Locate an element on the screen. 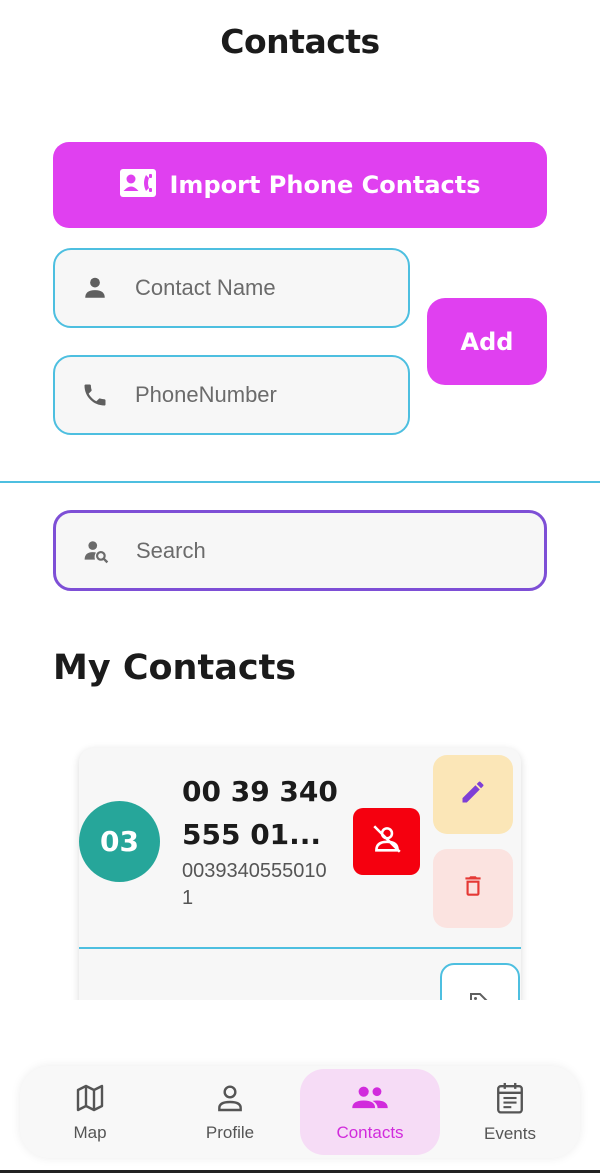 The image size is (600, 1173). contacts-icon is located at coordinates (137, 185).